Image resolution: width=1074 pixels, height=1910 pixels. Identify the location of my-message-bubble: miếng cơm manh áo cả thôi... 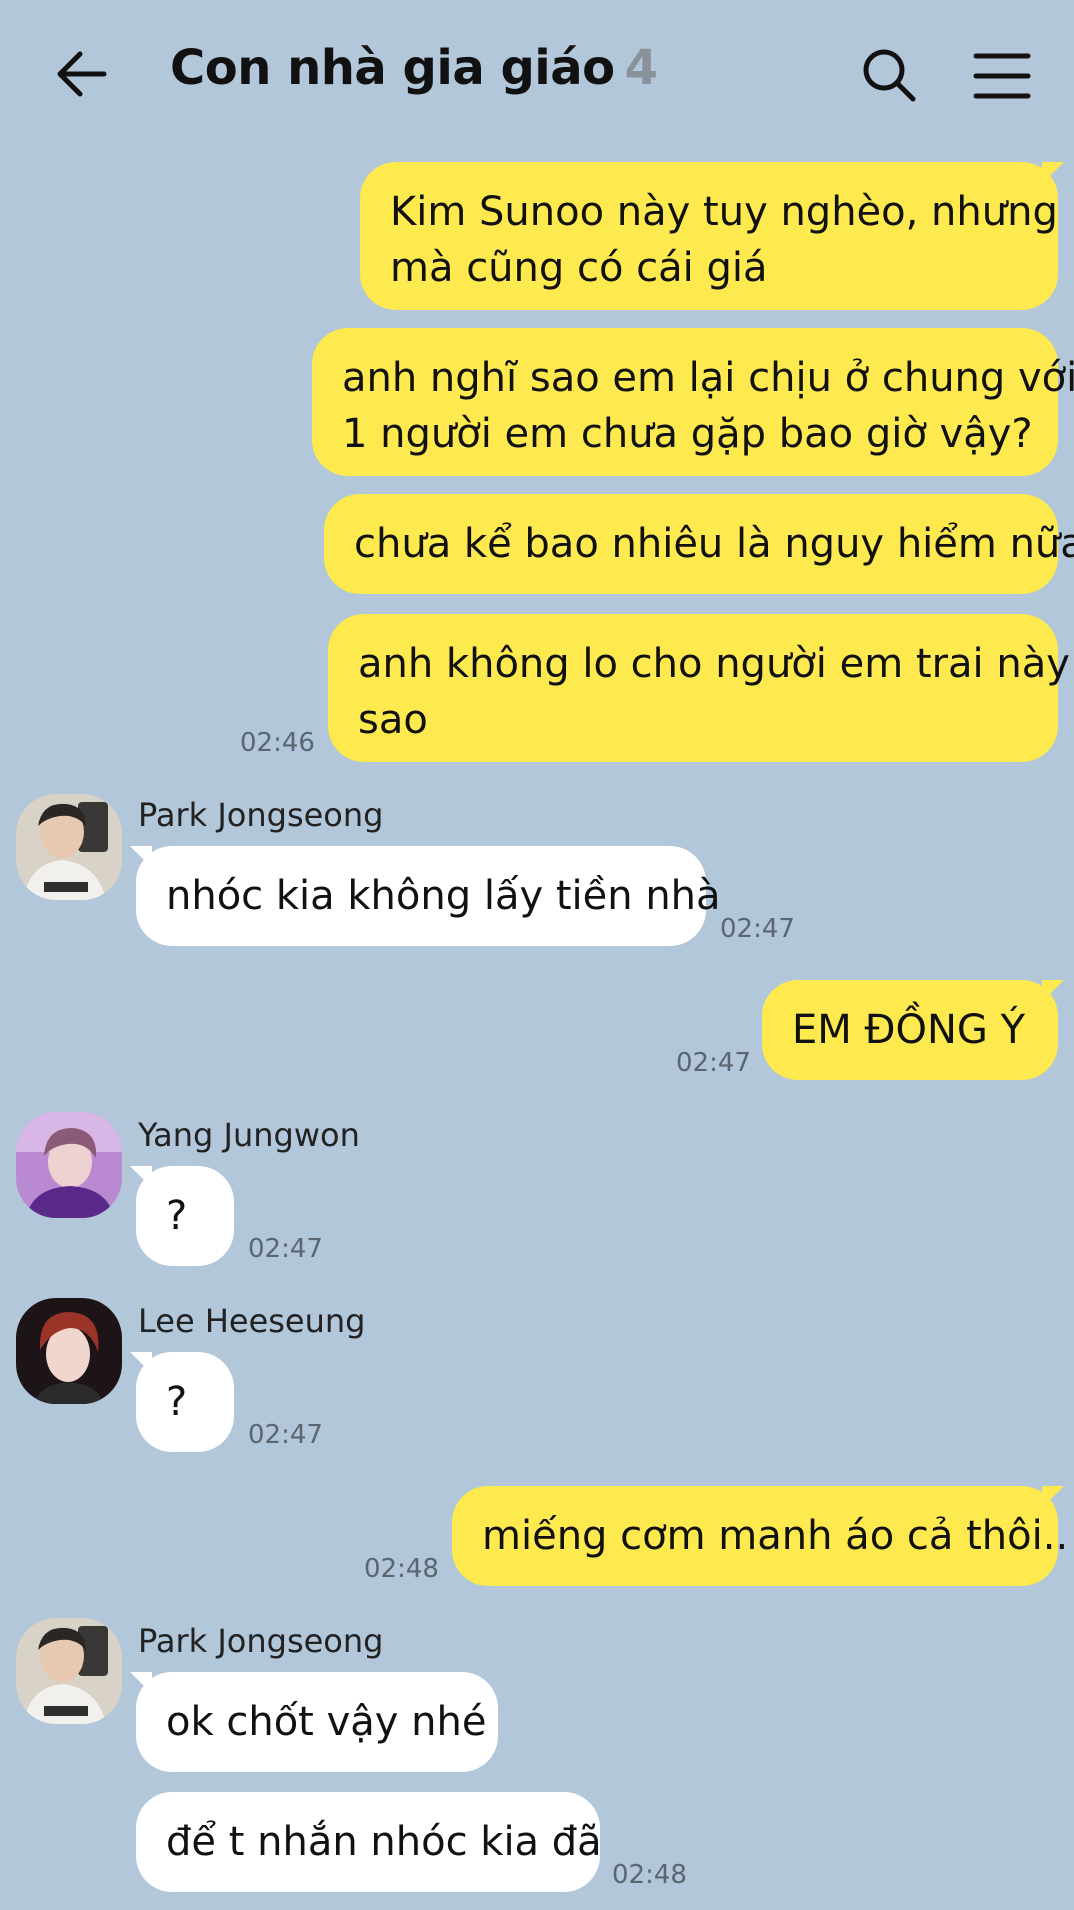
(760, 1536).